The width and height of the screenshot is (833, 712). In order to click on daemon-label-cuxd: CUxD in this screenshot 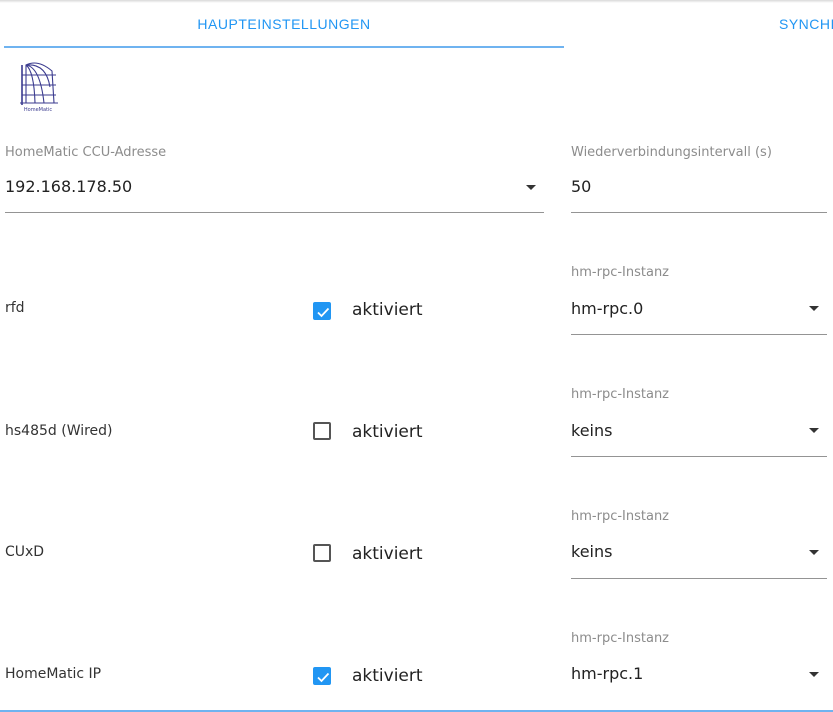, I will do `click(25, 552)`.